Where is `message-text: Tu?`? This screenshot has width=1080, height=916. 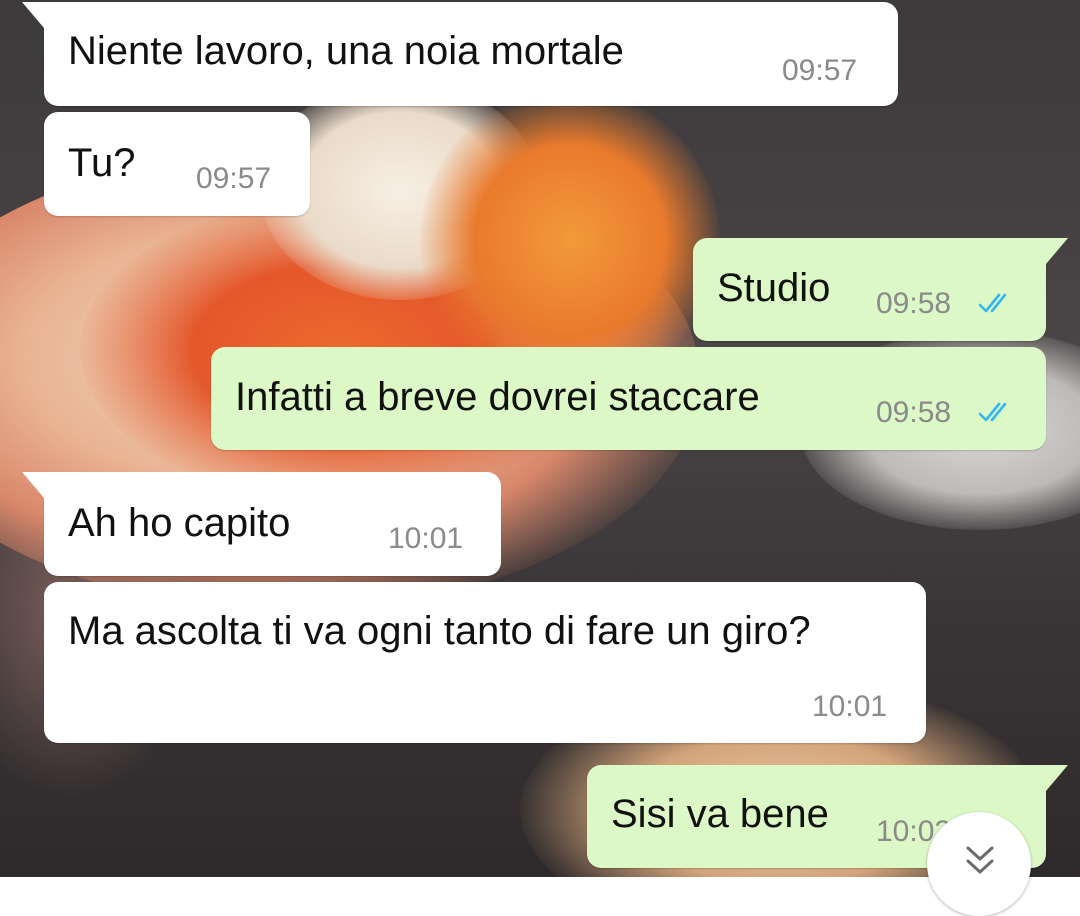
message-text: Tu? is located at coordinates (102, 163).